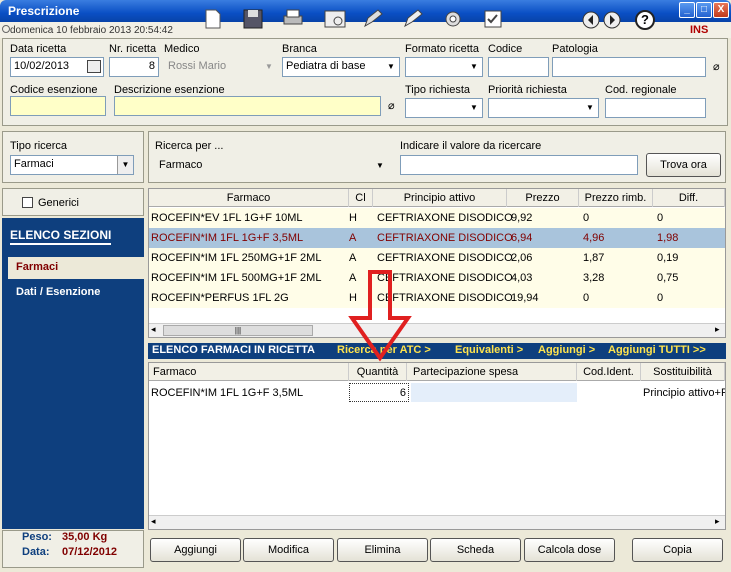 Image resolution: width=731 pixels, height=572 pixels. Describe the element at coordinates (380, 316) in the screenshot. I see `arrow-down-icon` at that location.